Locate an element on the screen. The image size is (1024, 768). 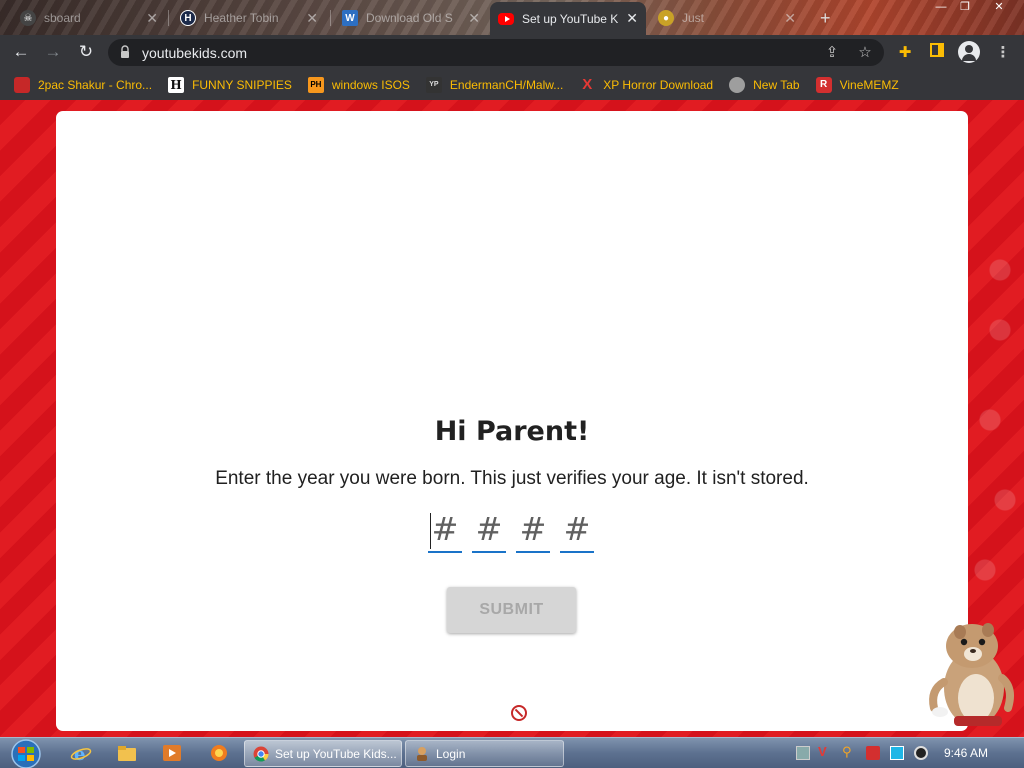
h-icon: H is located at coordinates (188, 18).